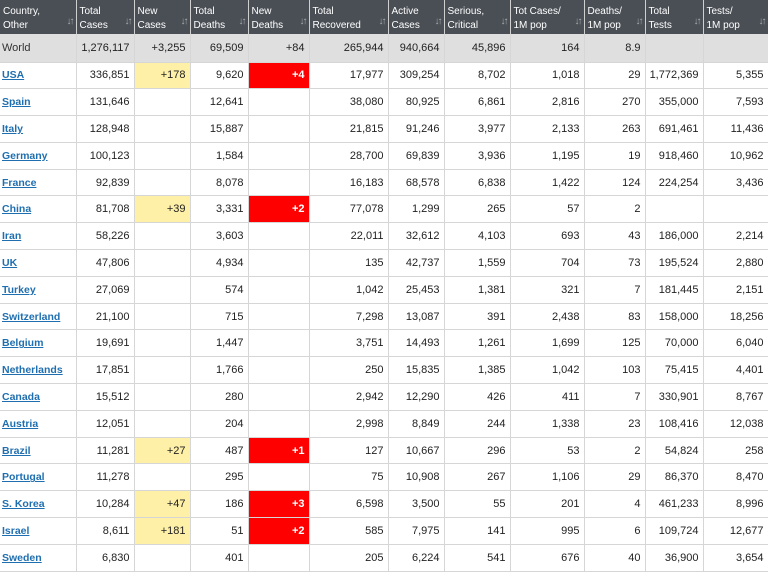 Image resolution: width=768 pixels, height=572 pixels. What do you see at coordinates (9, 263) in the screenshot?
I see `country-link: UK` at bounding box center [9, 263].